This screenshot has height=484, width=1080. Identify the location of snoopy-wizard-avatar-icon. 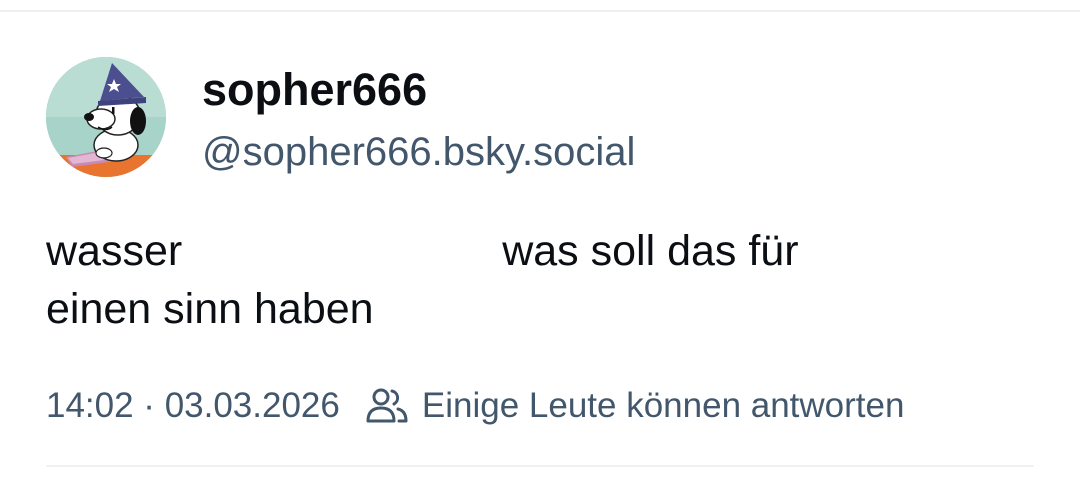
(106, 117).